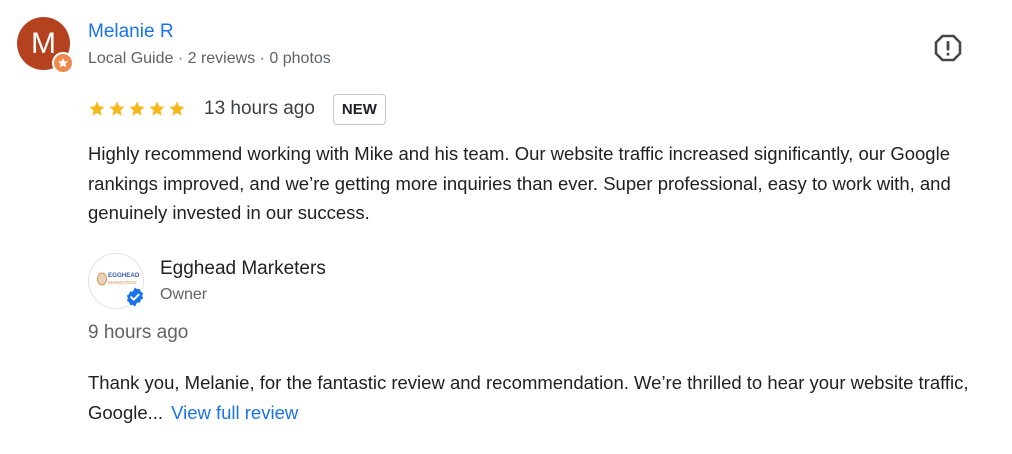  I want to click on svg-text: EGGHEAD, so click(124, 275).